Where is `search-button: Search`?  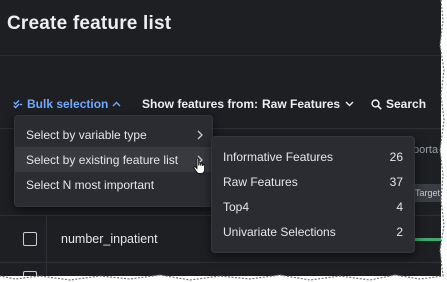
search-button: Search is located at coordinates (398, 104).